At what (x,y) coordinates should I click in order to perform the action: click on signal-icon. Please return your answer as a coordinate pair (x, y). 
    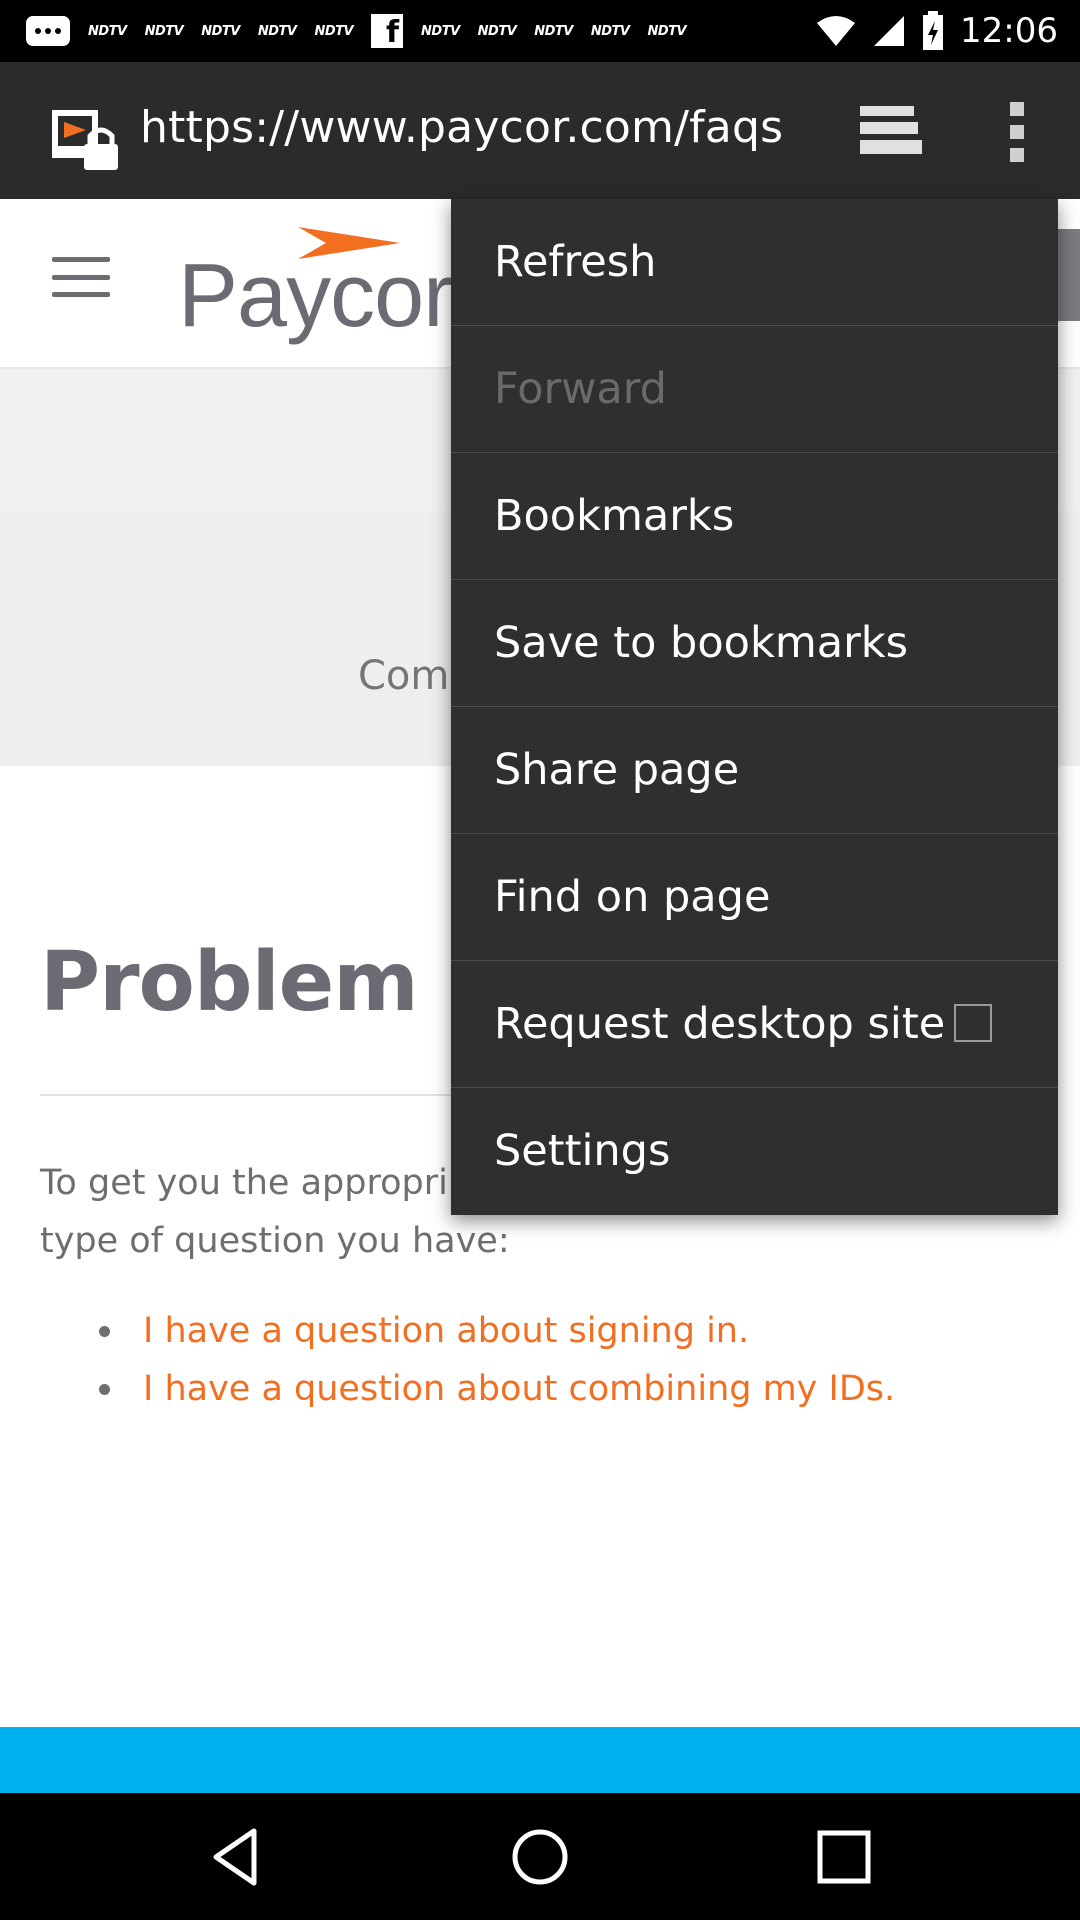
    Looking at the image, I should click on (889, 31).